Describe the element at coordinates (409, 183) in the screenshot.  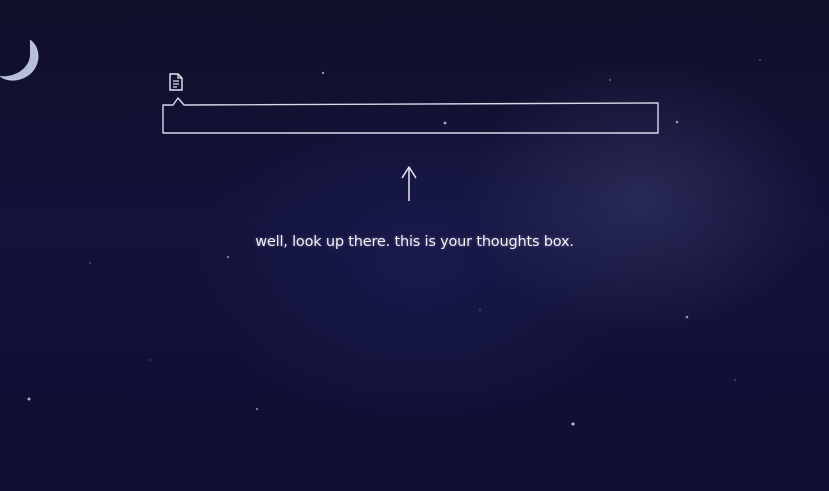
I see `arrow-up-icon` at that location.